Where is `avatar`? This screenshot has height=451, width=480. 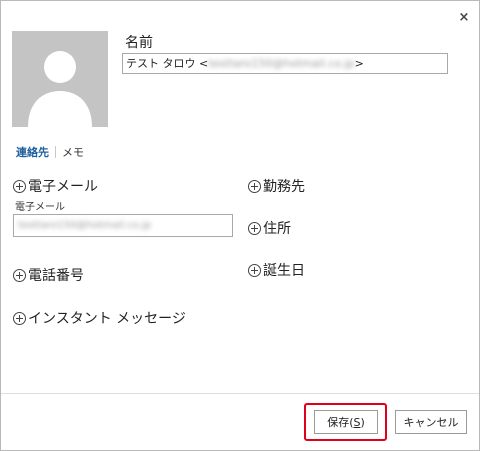 avatar is located at coordinates (60, 79).